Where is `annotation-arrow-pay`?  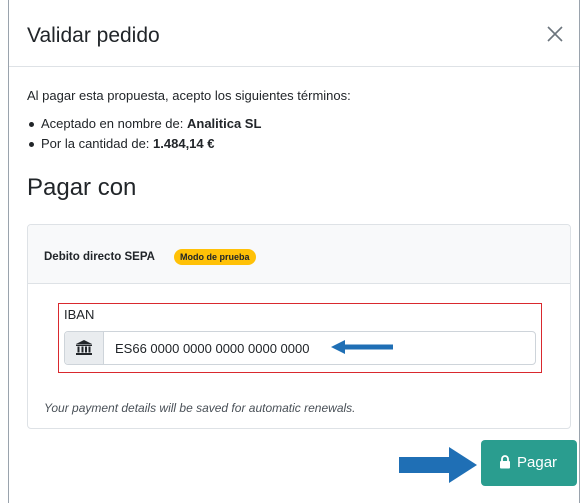
annotation-arrow-pay is located at coordinates (438, 465).